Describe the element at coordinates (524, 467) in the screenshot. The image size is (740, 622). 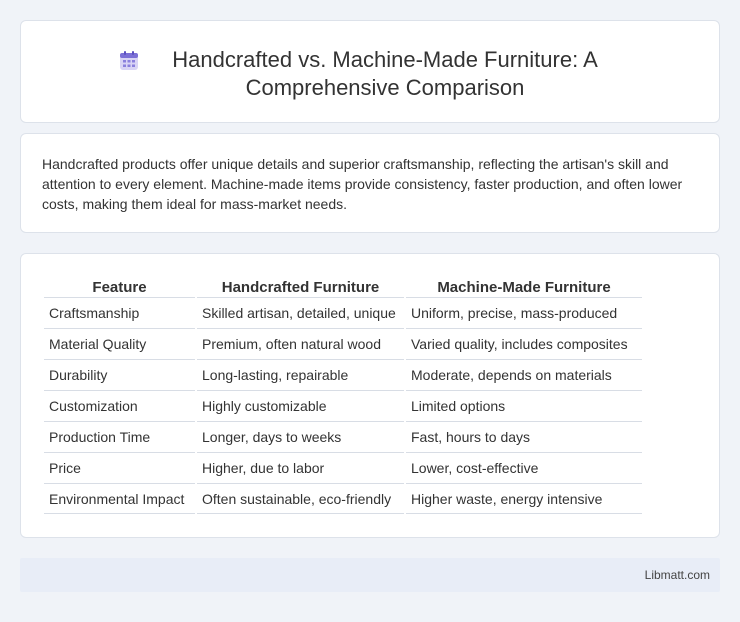
I see `machine-made-cell: Lower, cost-effective` at that location.